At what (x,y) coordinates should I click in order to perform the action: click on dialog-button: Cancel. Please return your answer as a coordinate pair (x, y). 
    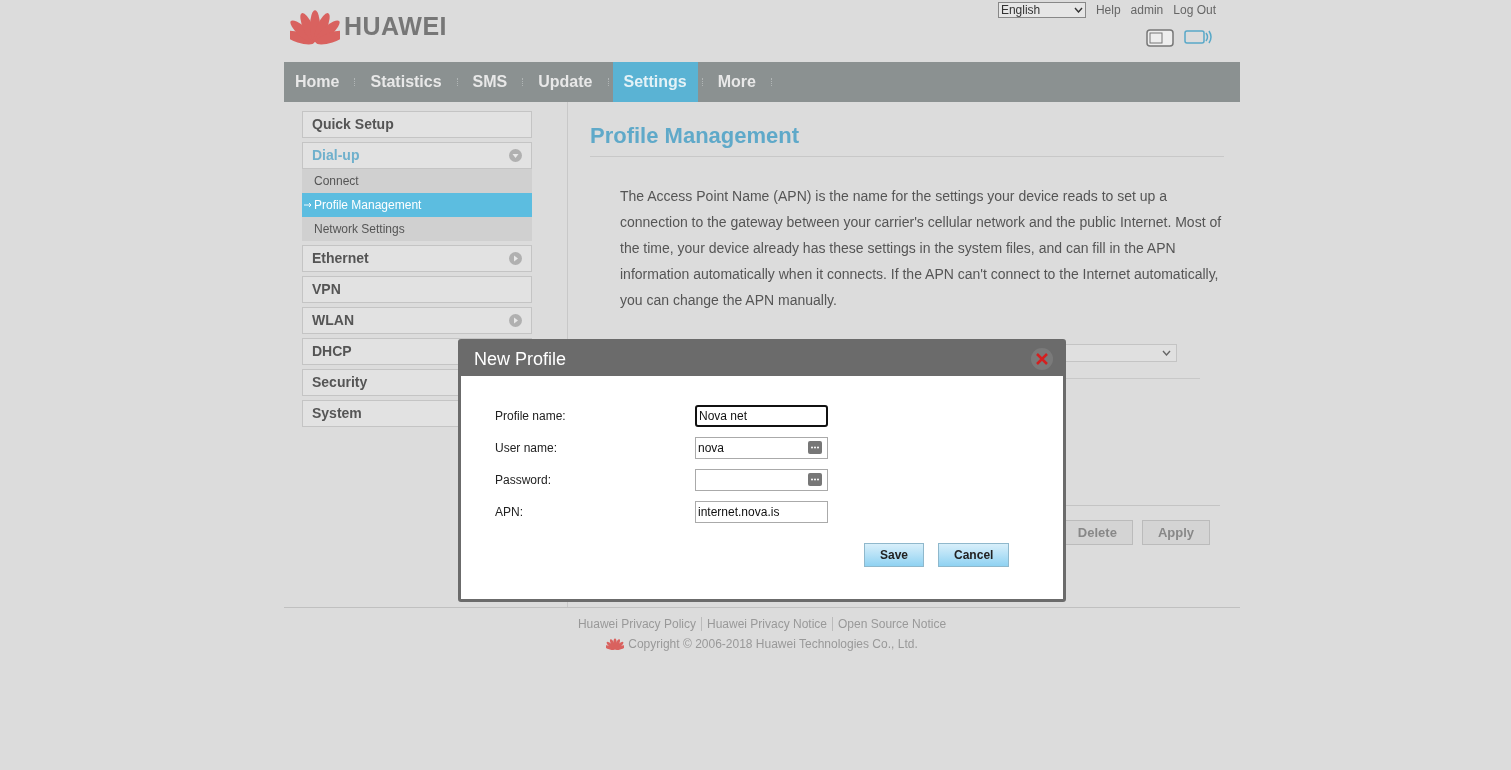
    Looking at the image, I should click on (974, 555).